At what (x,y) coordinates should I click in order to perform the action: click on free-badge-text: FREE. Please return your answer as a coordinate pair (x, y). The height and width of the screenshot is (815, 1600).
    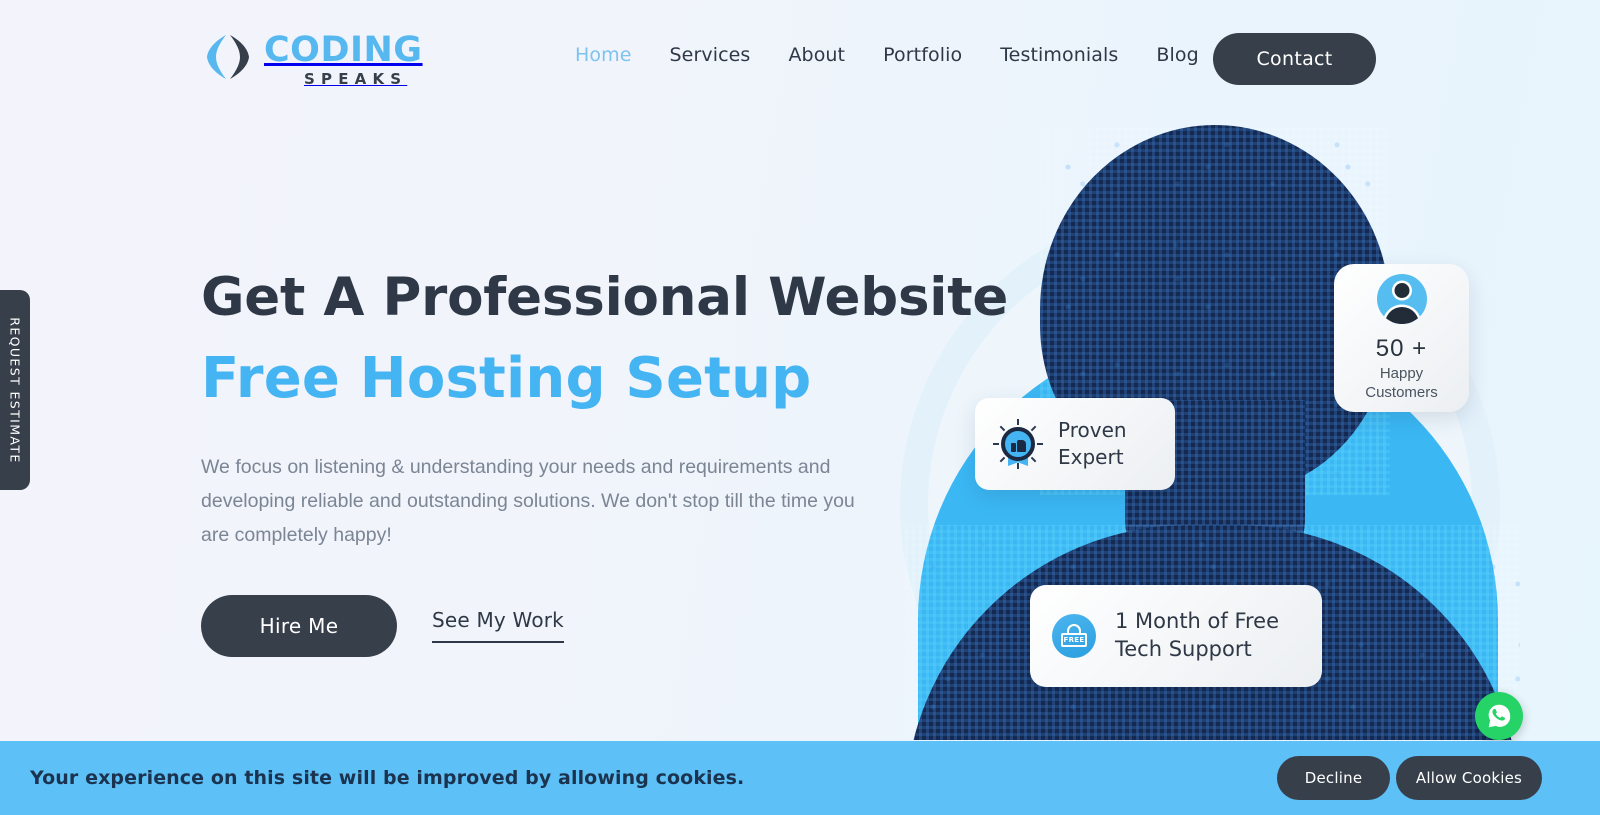
    Looking at the image, I should click on (1074, 640).